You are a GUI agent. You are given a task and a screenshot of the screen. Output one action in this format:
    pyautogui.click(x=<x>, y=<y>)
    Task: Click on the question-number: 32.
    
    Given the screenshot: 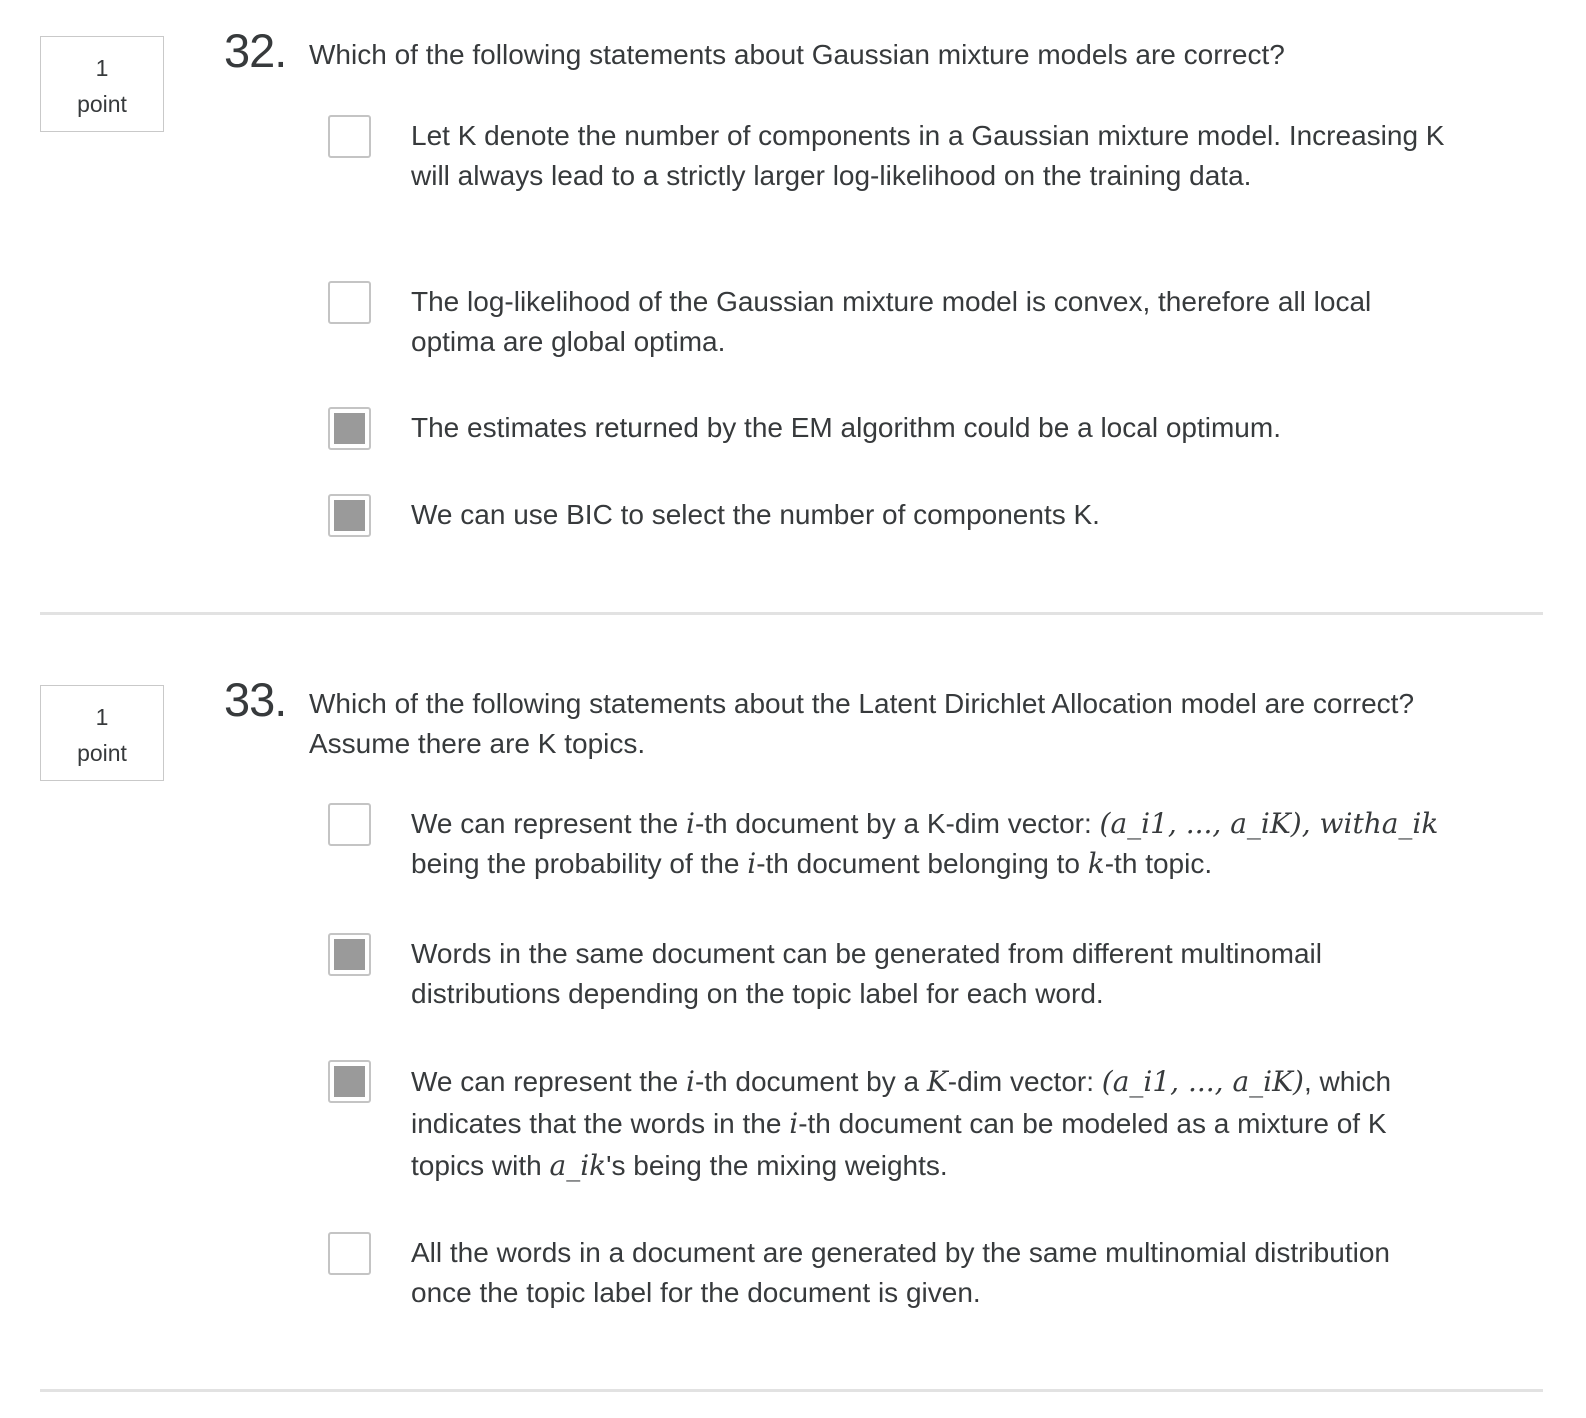 What is the action you would take?
    pyautogui.click(x=255, y=50)
    